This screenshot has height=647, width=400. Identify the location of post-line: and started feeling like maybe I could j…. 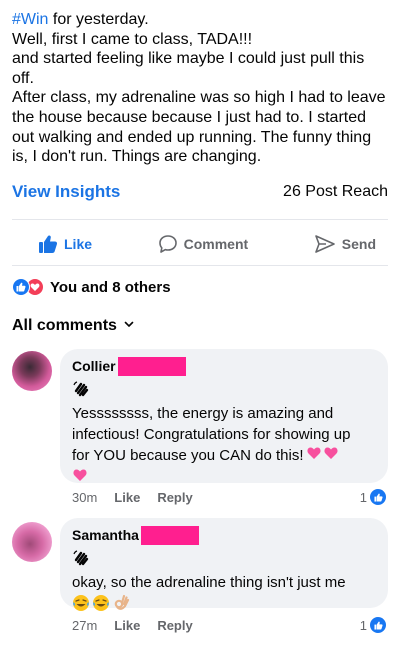
(188, 59).